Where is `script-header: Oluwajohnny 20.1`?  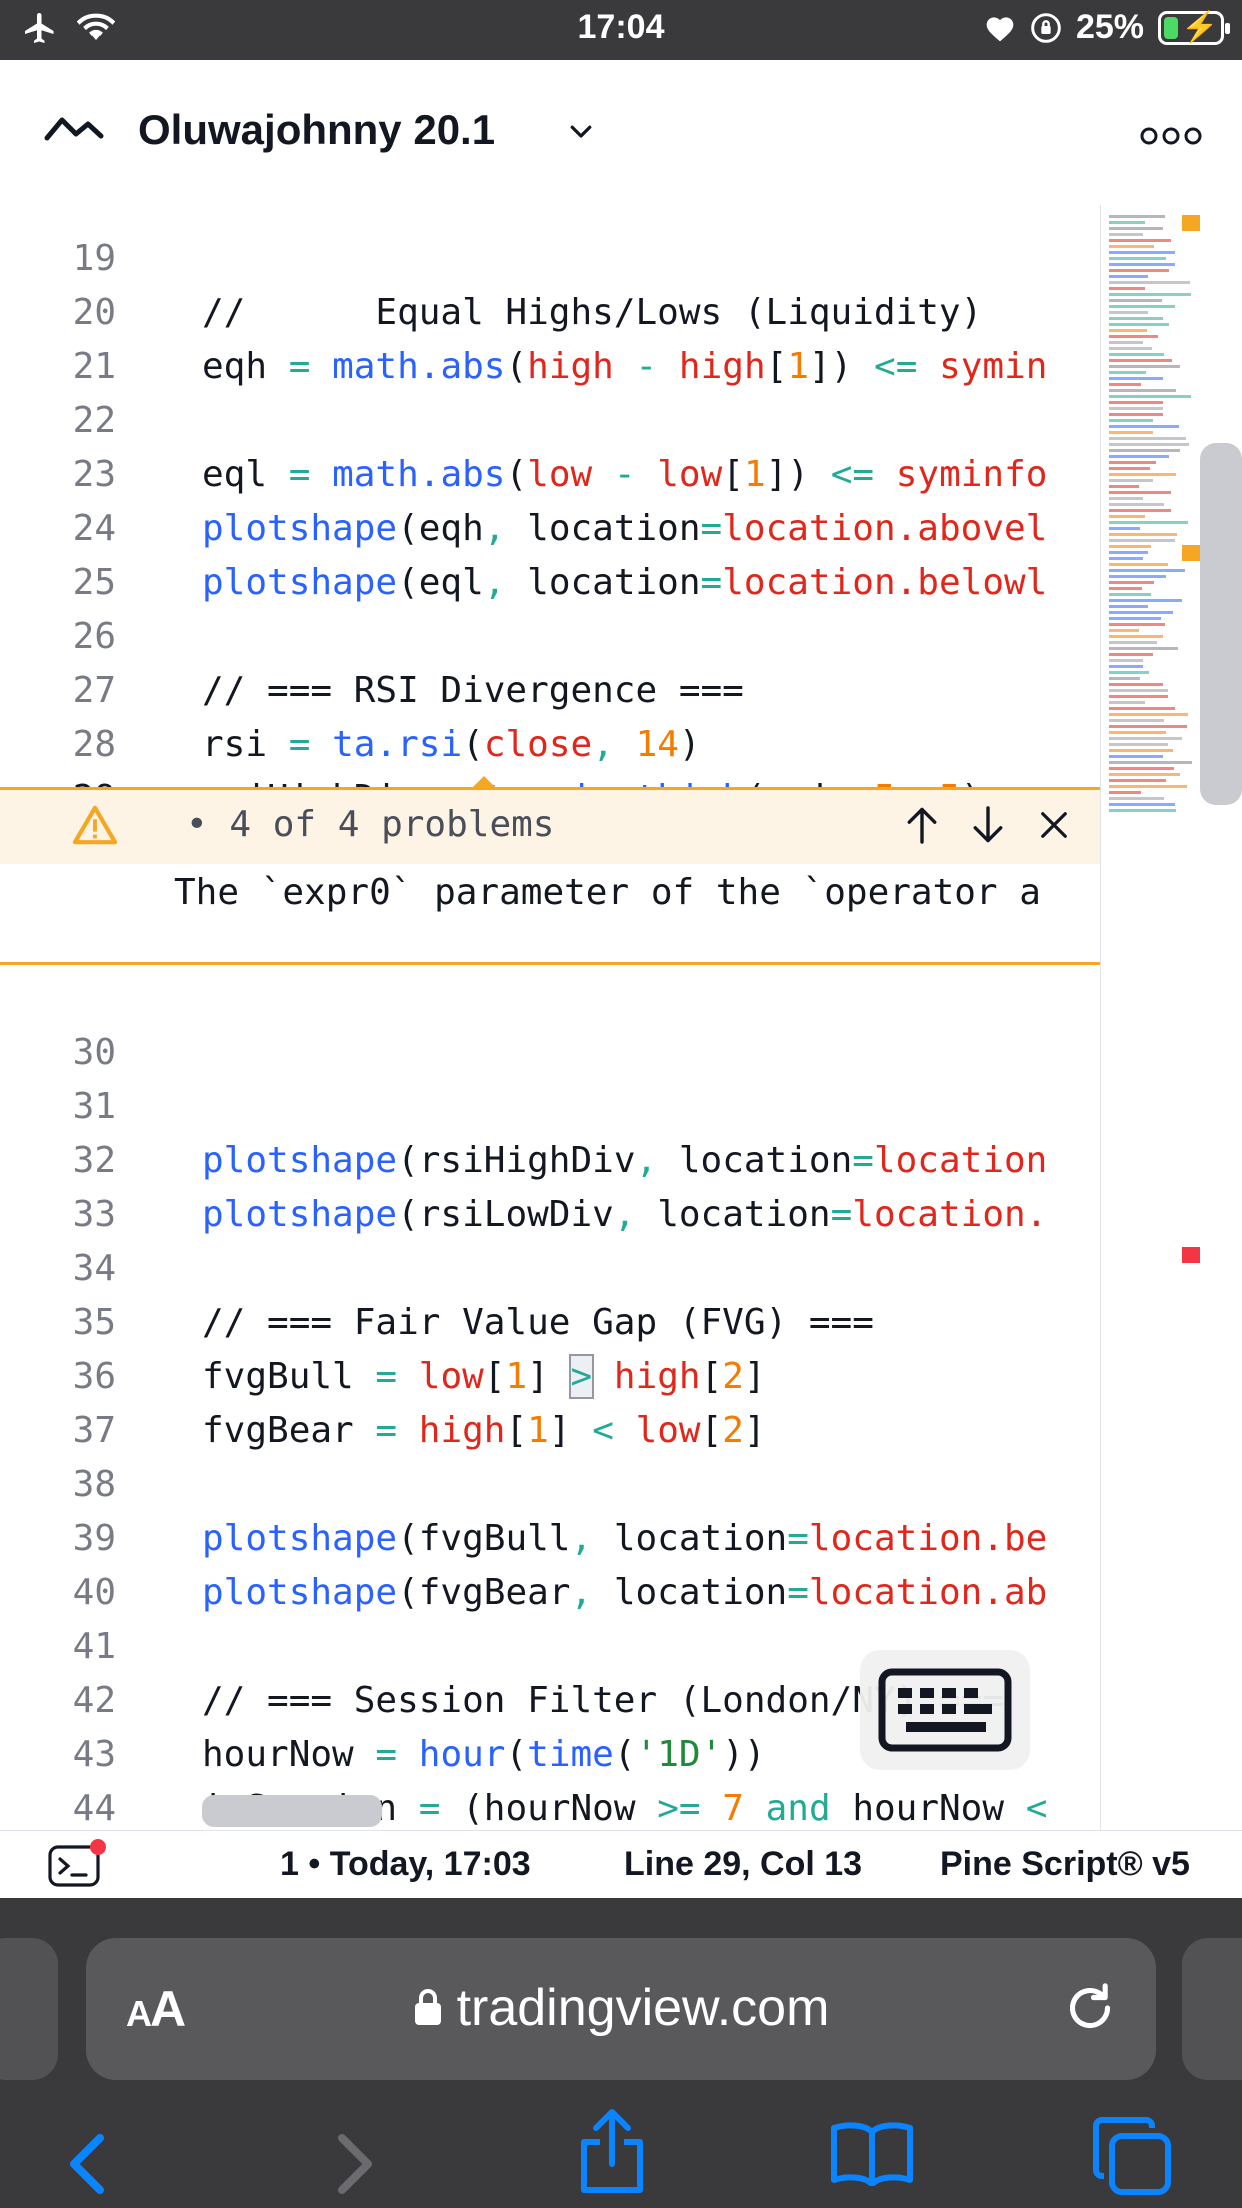
script-header: Oluwajohnny 20.1 is located at coordinates (621, 132).